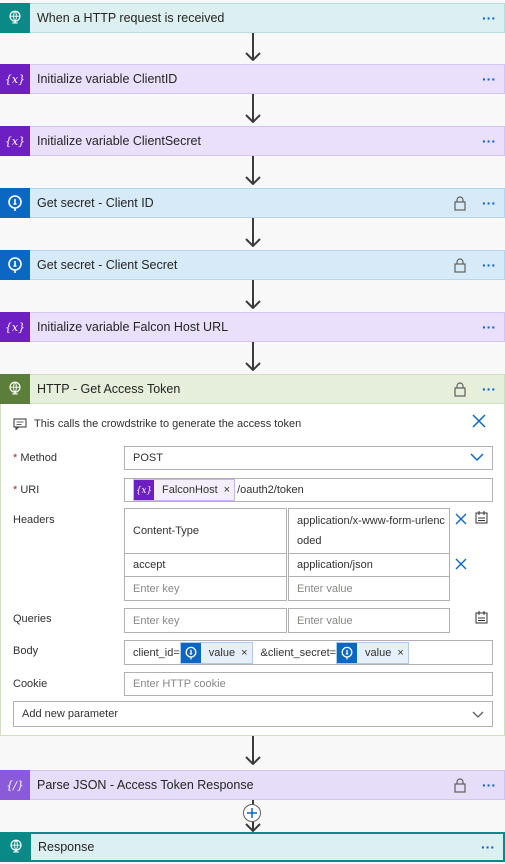  I want to click on step-get-secret-clientsecret: Get secret - Client Secret ···, so click(252, 264).